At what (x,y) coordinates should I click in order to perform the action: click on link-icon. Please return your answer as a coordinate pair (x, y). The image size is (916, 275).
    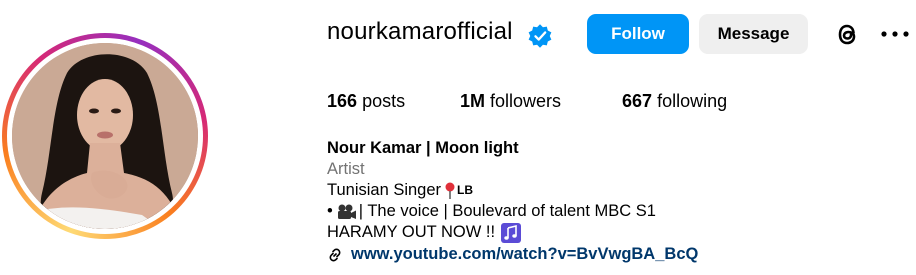
    Looking at the image, I should click on (335, 254).